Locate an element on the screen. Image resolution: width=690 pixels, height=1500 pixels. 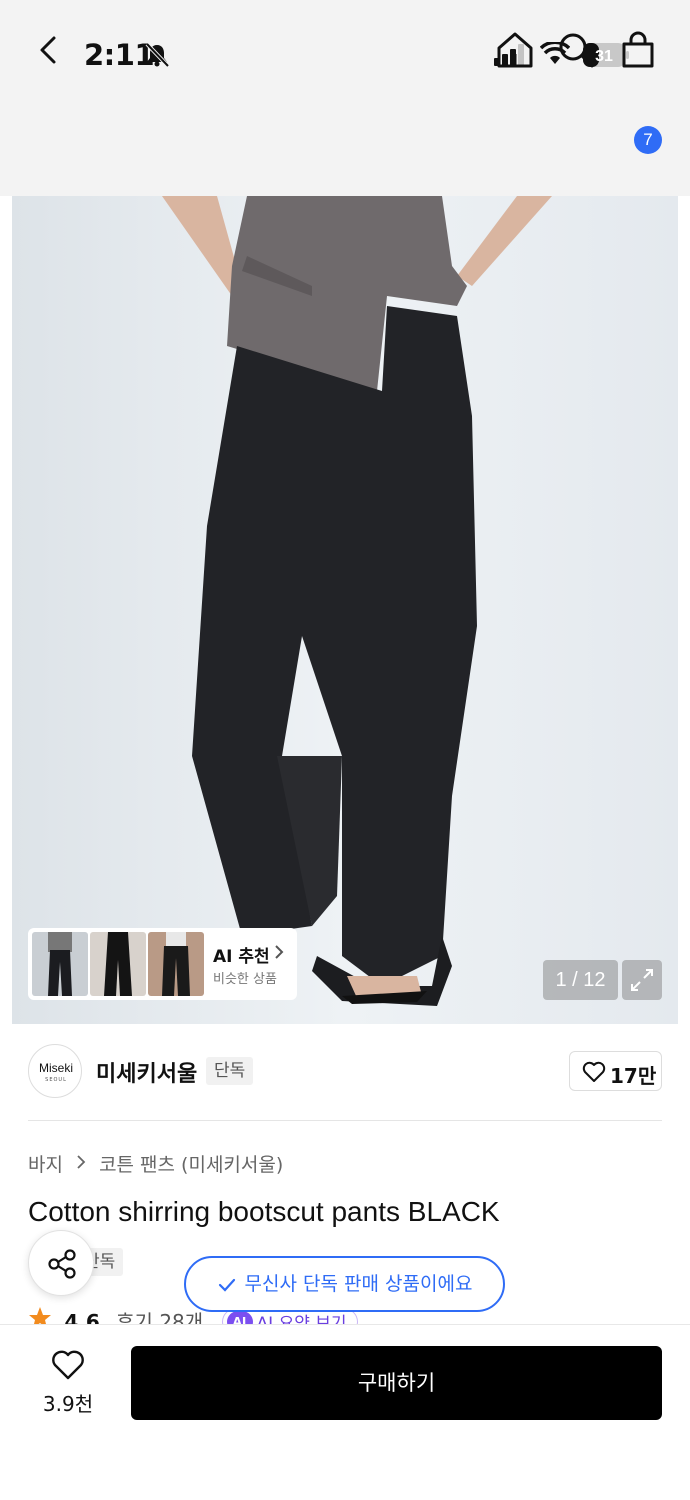
brand-logo-subtext: SEOUL is located at coordinates (56, 1080).